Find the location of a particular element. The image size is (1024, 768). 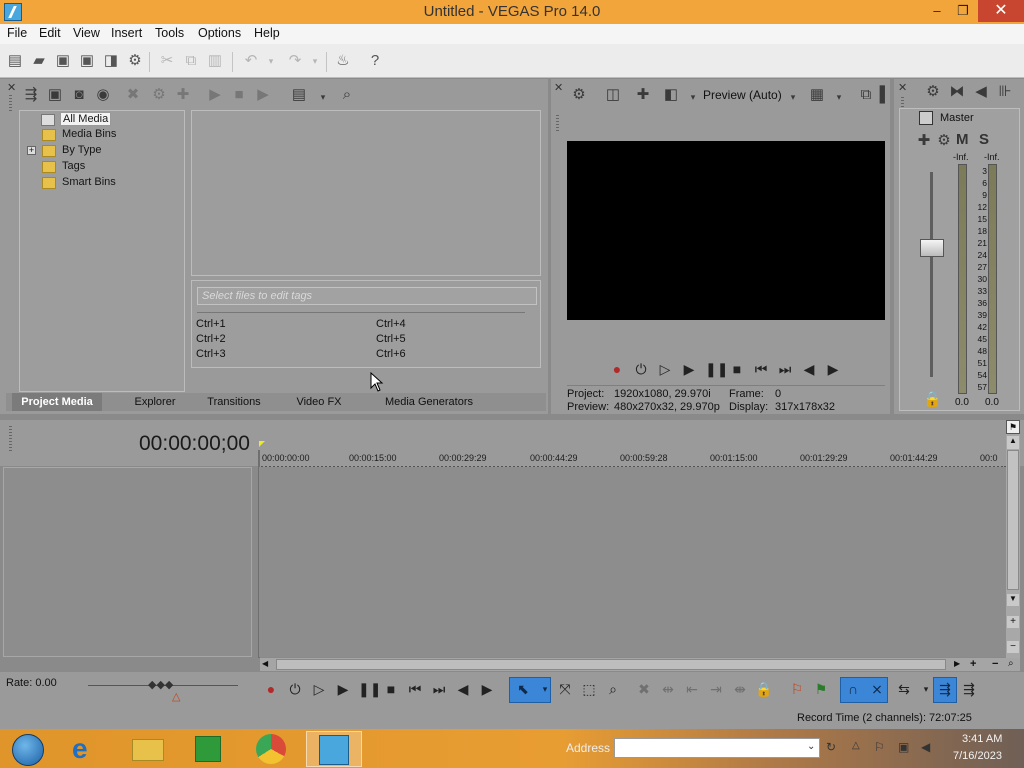

undo-dropdown-icon: ▾ is located at coordinates (271, 61).